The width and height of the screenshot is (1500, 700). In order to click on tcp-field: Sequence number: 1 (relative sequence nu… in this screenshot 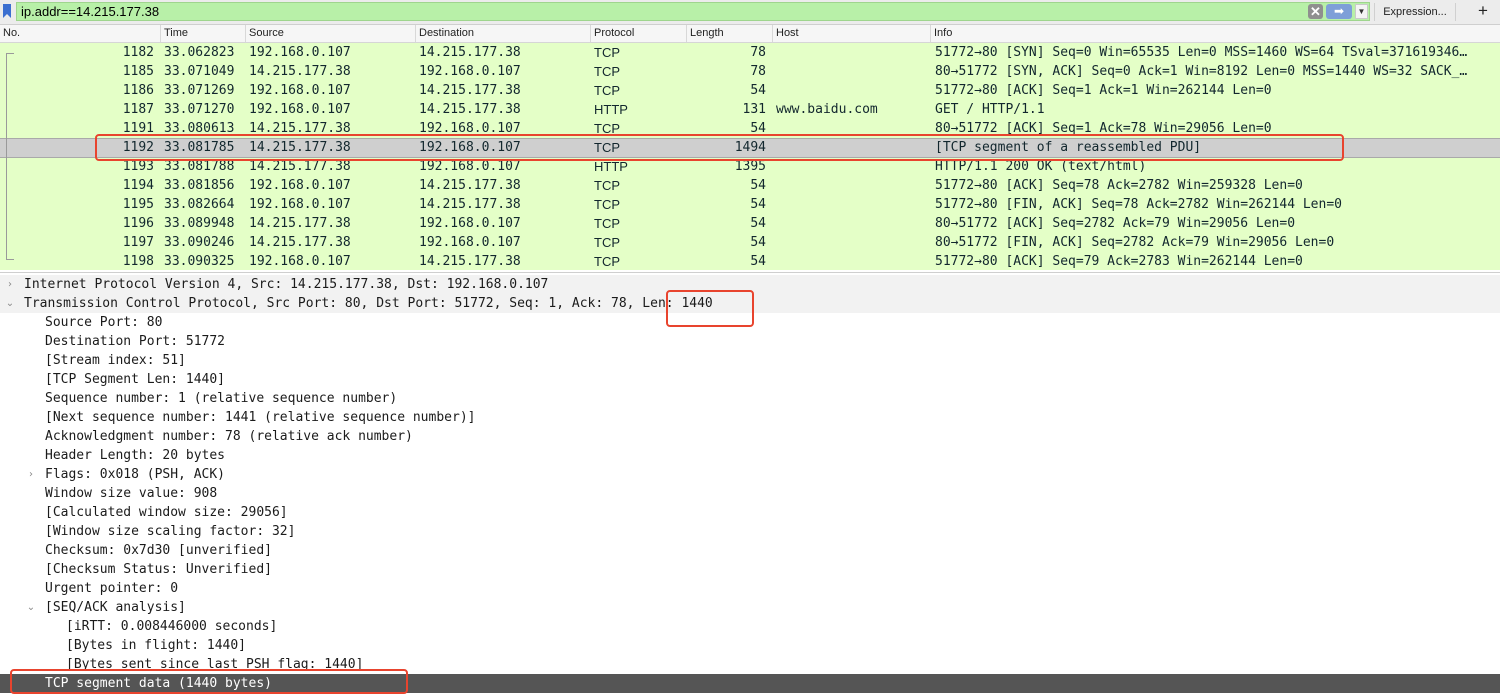, I will do `click(750, 398)`.